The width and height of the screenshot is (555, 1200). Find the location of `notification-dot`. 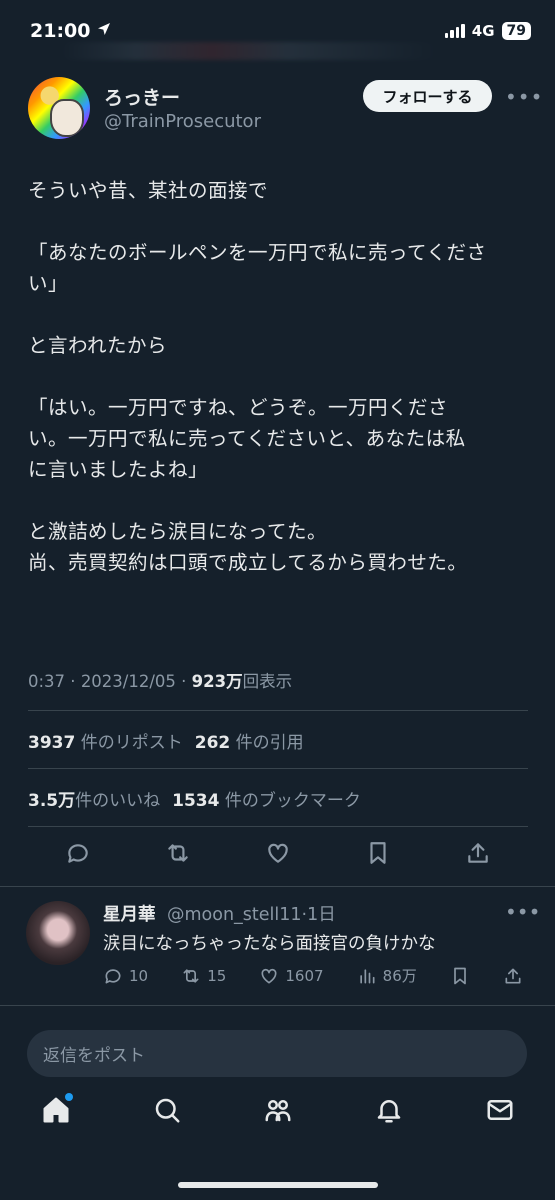

notification-dot is located at coordinates (68, 1097).